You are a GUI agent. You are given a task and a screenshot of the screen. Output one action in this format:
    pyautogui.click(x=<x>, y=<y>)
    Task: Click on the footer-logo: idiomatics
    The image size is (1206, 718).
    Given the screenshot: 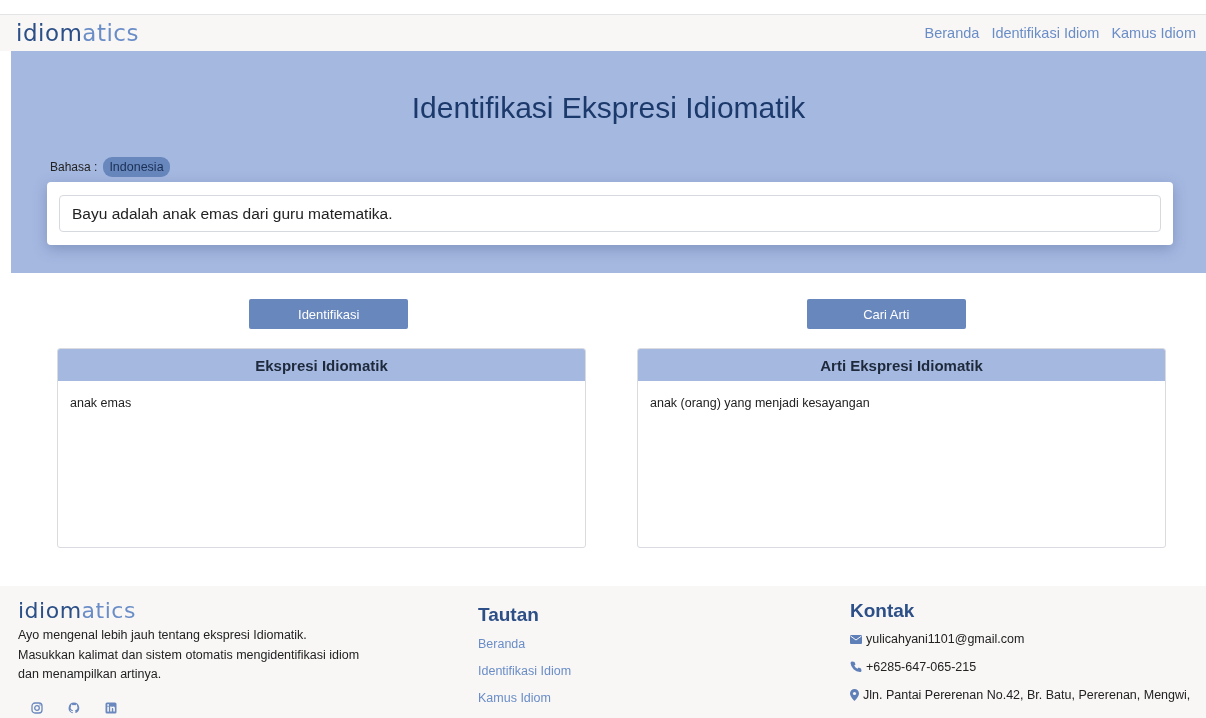 What is the action you would take?
    pyautogui.click(x=77, y=611)
    